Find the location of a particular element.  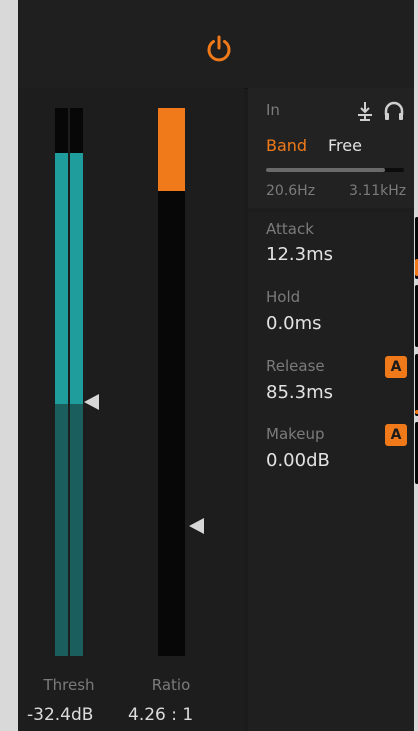

tab-band: Band is located at coordinates (286, 145).